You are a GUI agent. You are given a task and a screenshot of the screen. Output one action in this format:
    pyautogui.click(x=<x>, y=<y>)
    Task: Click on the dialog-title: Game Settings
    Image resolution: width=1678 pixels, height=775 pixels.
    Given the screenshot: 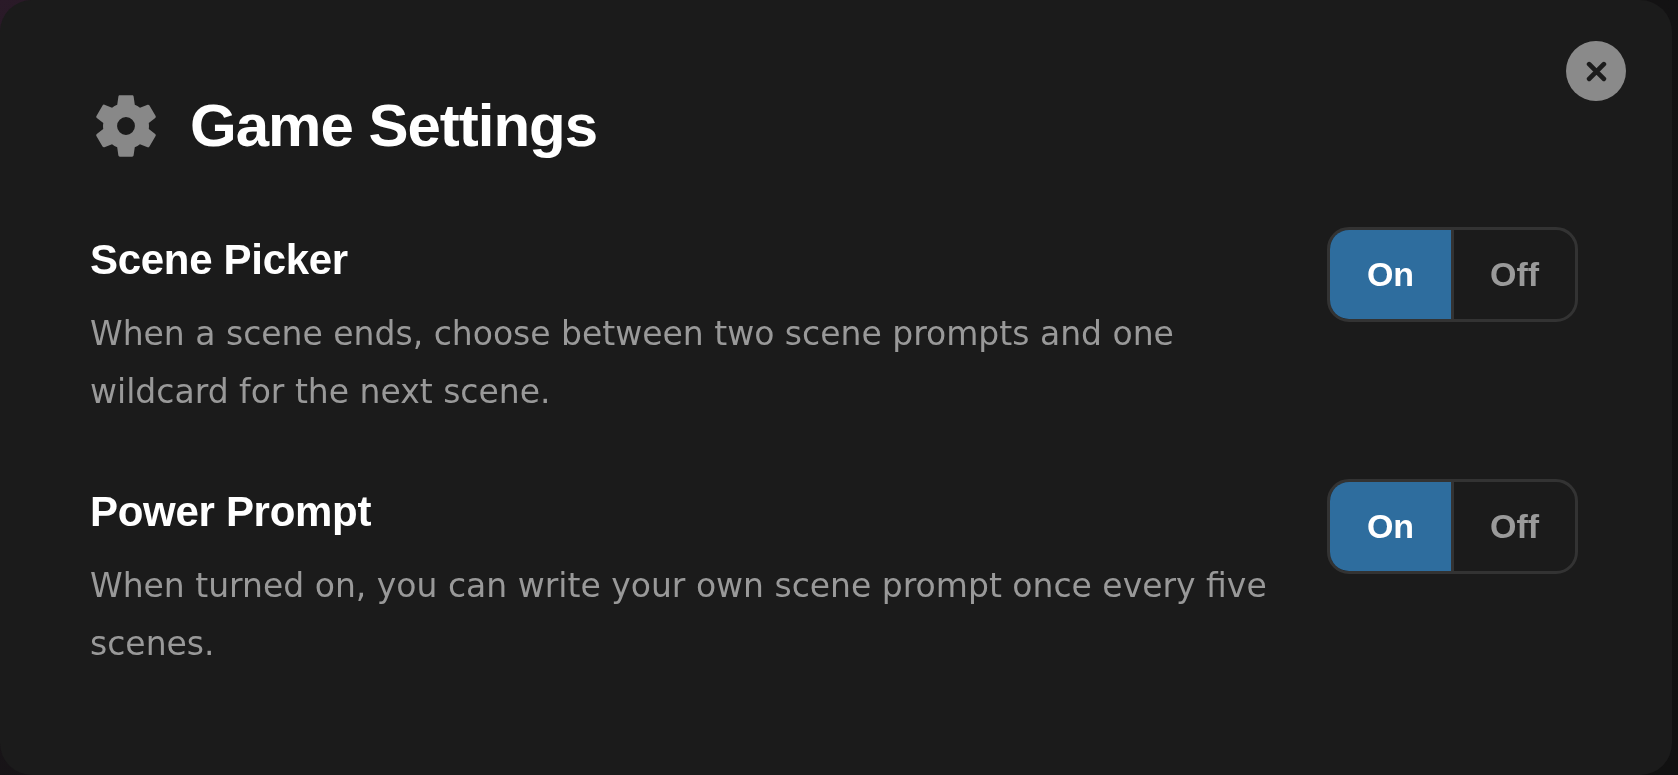 What is the action you would take?
    pyautogui.click(x=394, y=126)
    